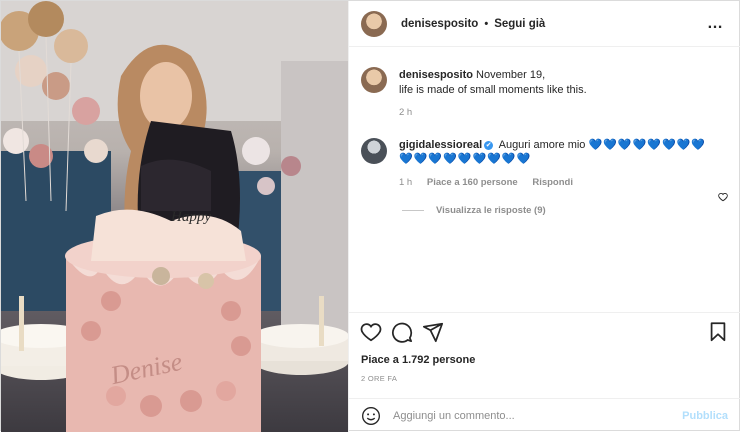 The height and width of the screenshot is (432, 740). What do you see at coordinates (533, 415) in the screenshot?
I see `comment-input` at bounding box center [533, 415].